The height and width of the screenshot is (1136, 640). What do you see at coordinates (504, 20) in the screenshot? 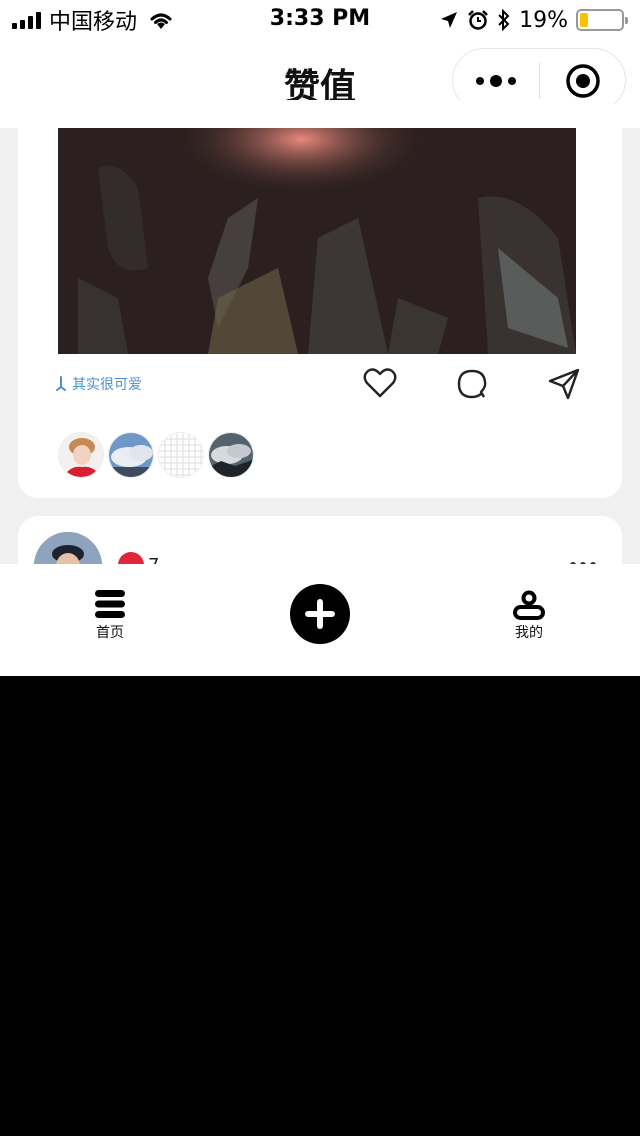
I see `bluetooth-icon` at bounding box center [504, 20].